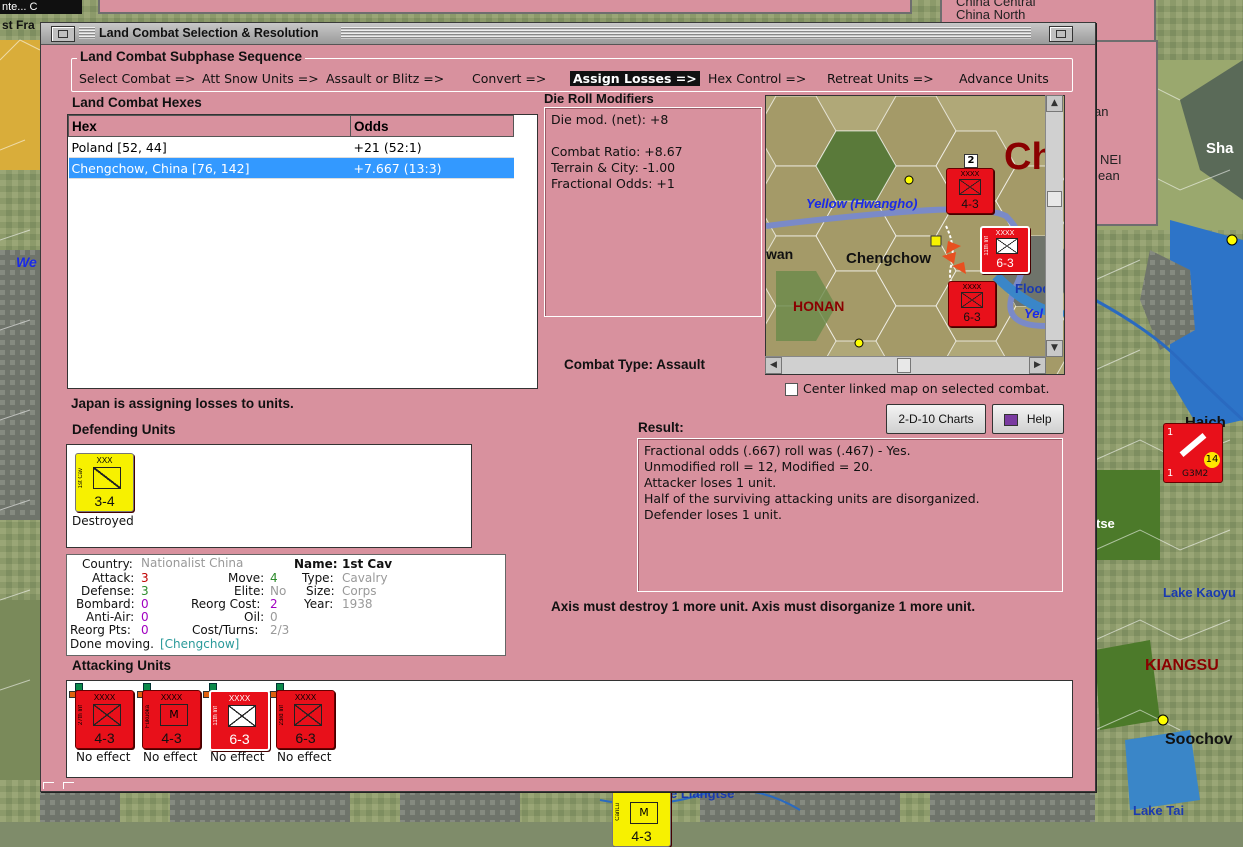  Describe the element at coordinates (773, 365) in the screenshot. I see `scroll-left-arrow-icon: ◀` at that location.